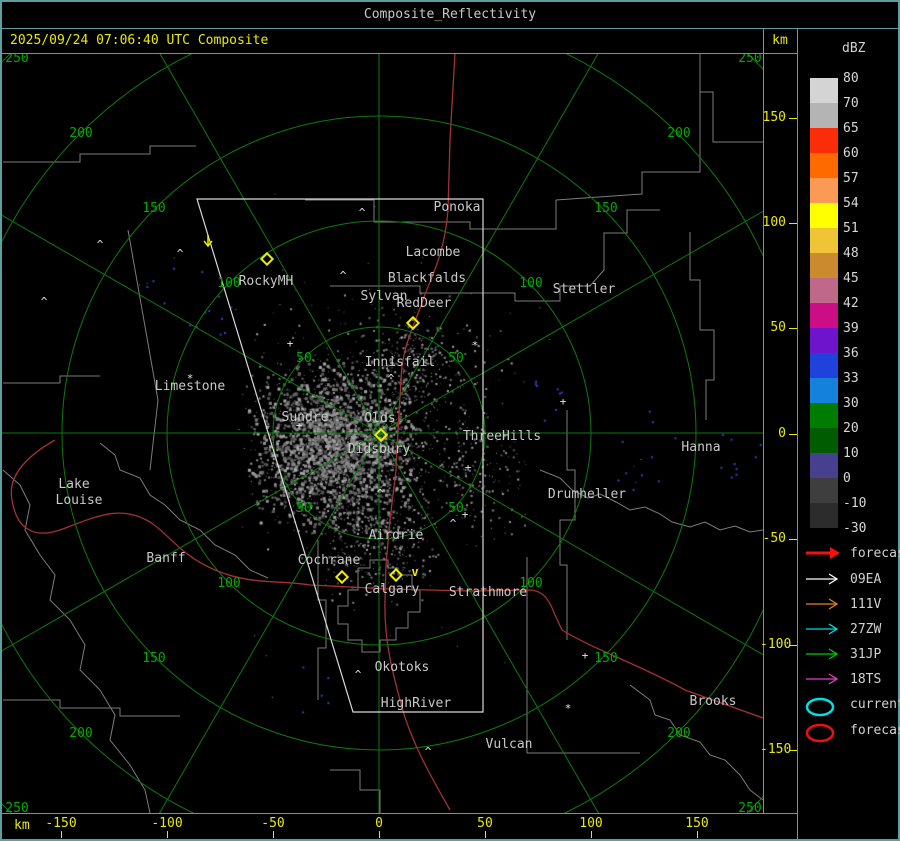 The image size is (900, 841). Describe the element at coordinates (139, 40) in the screenshot. I see `timestamp-label: 2025/09/24 07:06:40 UTC Composite` at that location.